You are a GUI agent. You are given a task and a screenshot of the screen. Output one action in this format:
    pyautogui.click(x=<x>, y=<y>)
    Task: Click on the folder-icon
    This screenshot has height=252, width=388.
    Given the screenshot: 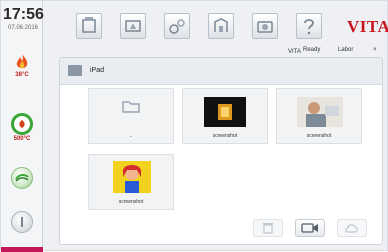 What is the action you would take?
    pyautogui.click(x=131, y=107)
    